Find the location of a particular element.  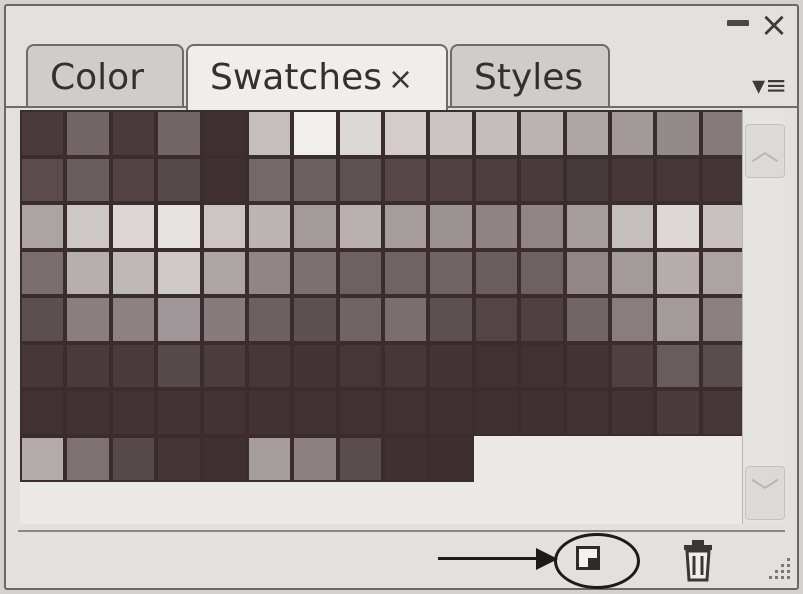

scroll-up-button: ︿ is located at coordinates (765, 151).